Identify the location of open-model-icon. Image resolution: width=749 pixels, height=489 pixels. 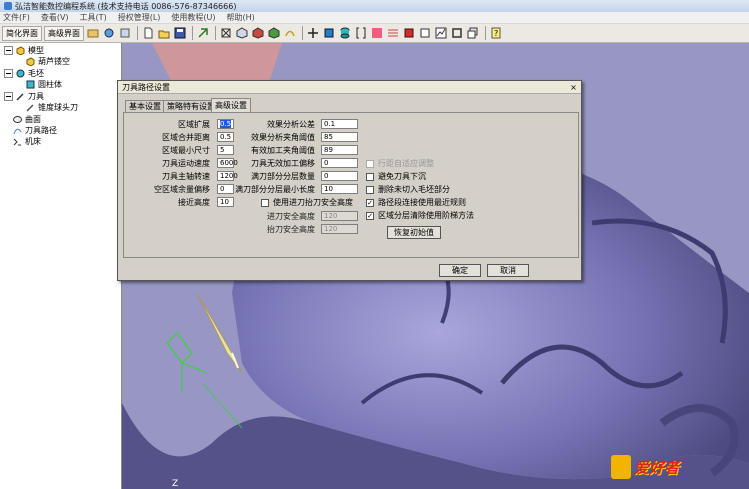
(93, 33).